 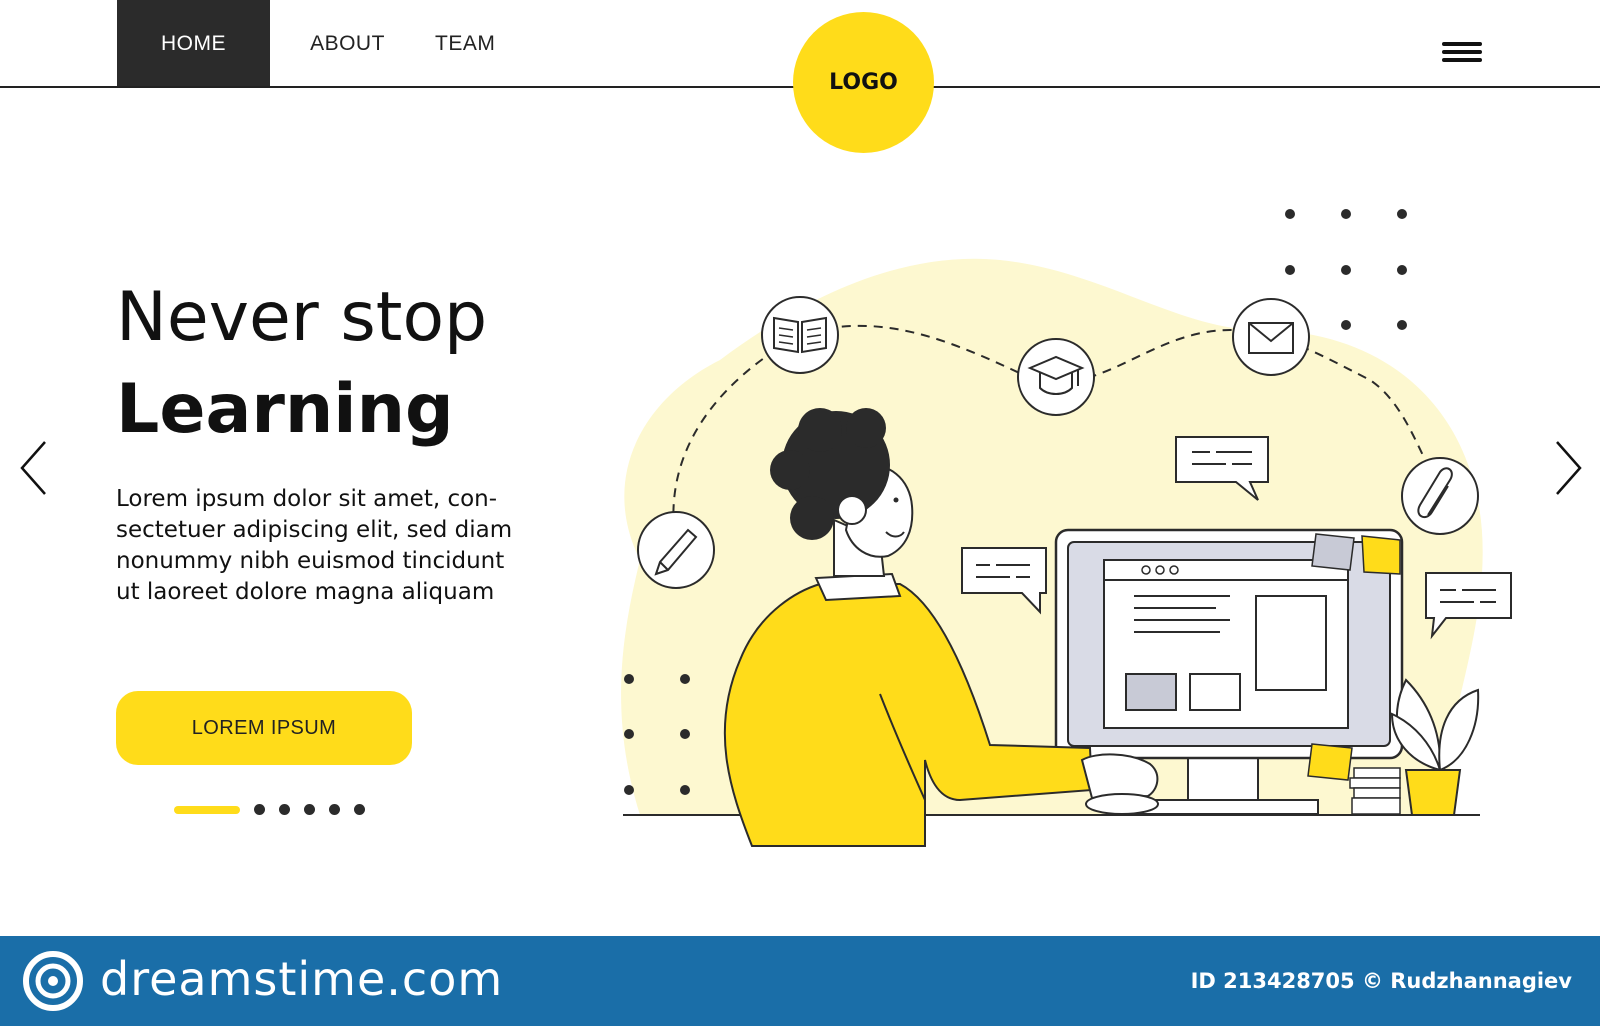 I want to click on nav-home-link: HOME, so click(x=193, y=43).